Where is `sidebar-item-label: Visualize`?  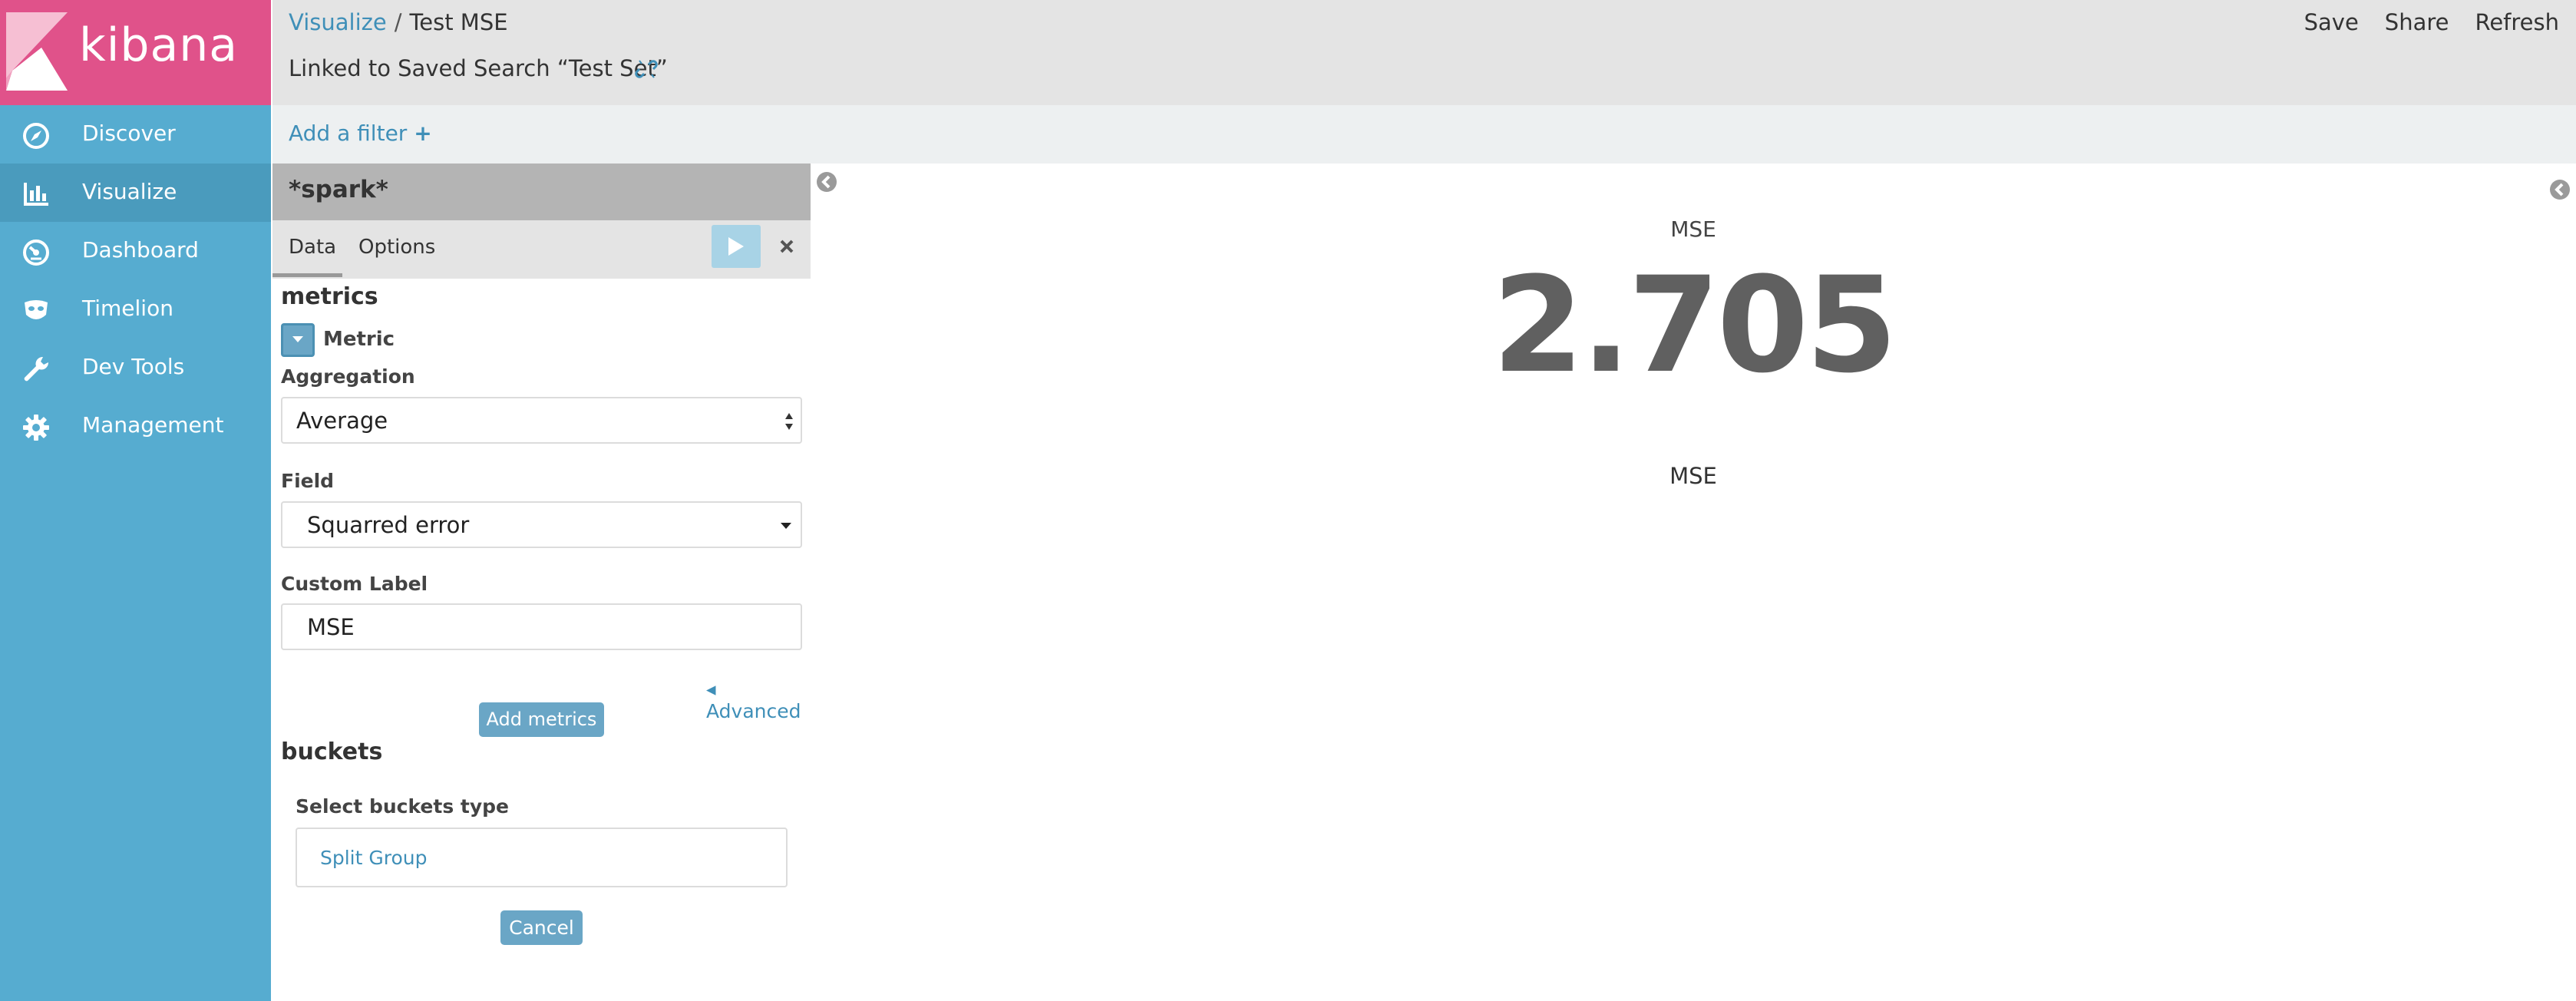 sidebar-item-label: Visualize is located at coordinates (129, 191).